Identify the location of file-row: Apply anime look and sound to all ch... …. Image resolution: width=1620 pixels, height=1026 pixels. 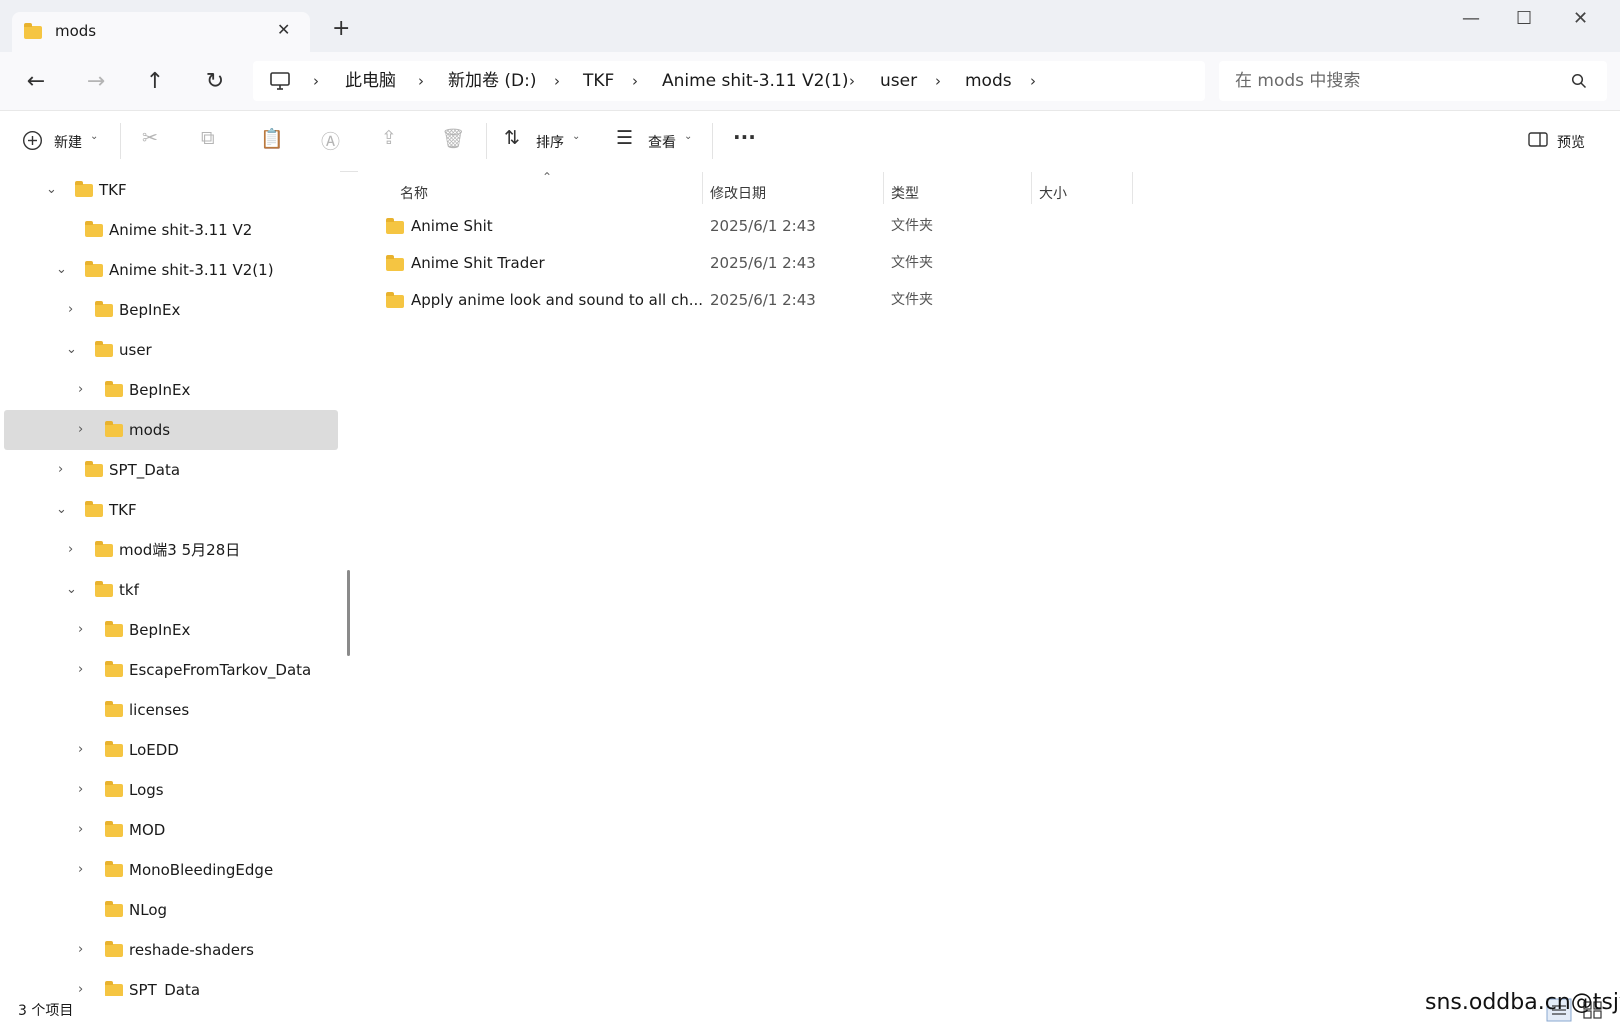
(928, 300).